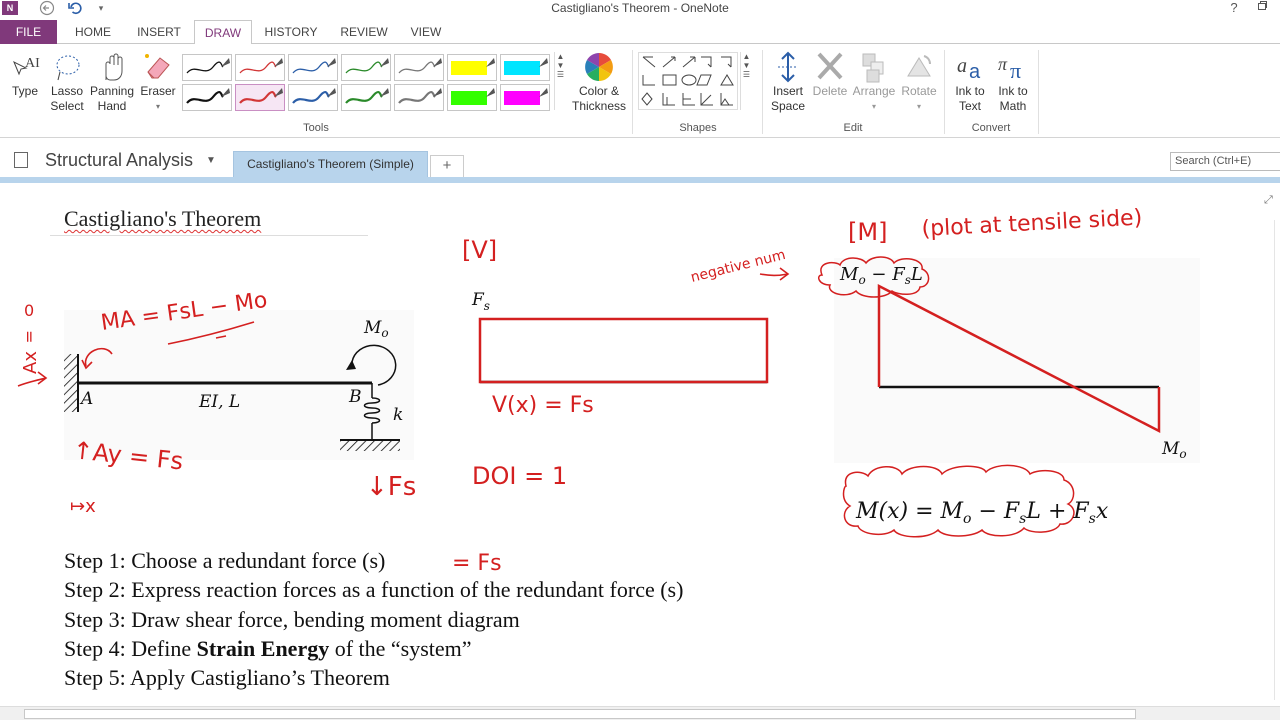 Image resolution: width=1280 pixels, height=720 pixels. What do you see at coordinates (909, 511) in the screenshot?
I see `eq-part-1: M(x) = M` at bounding box center [909, 511].